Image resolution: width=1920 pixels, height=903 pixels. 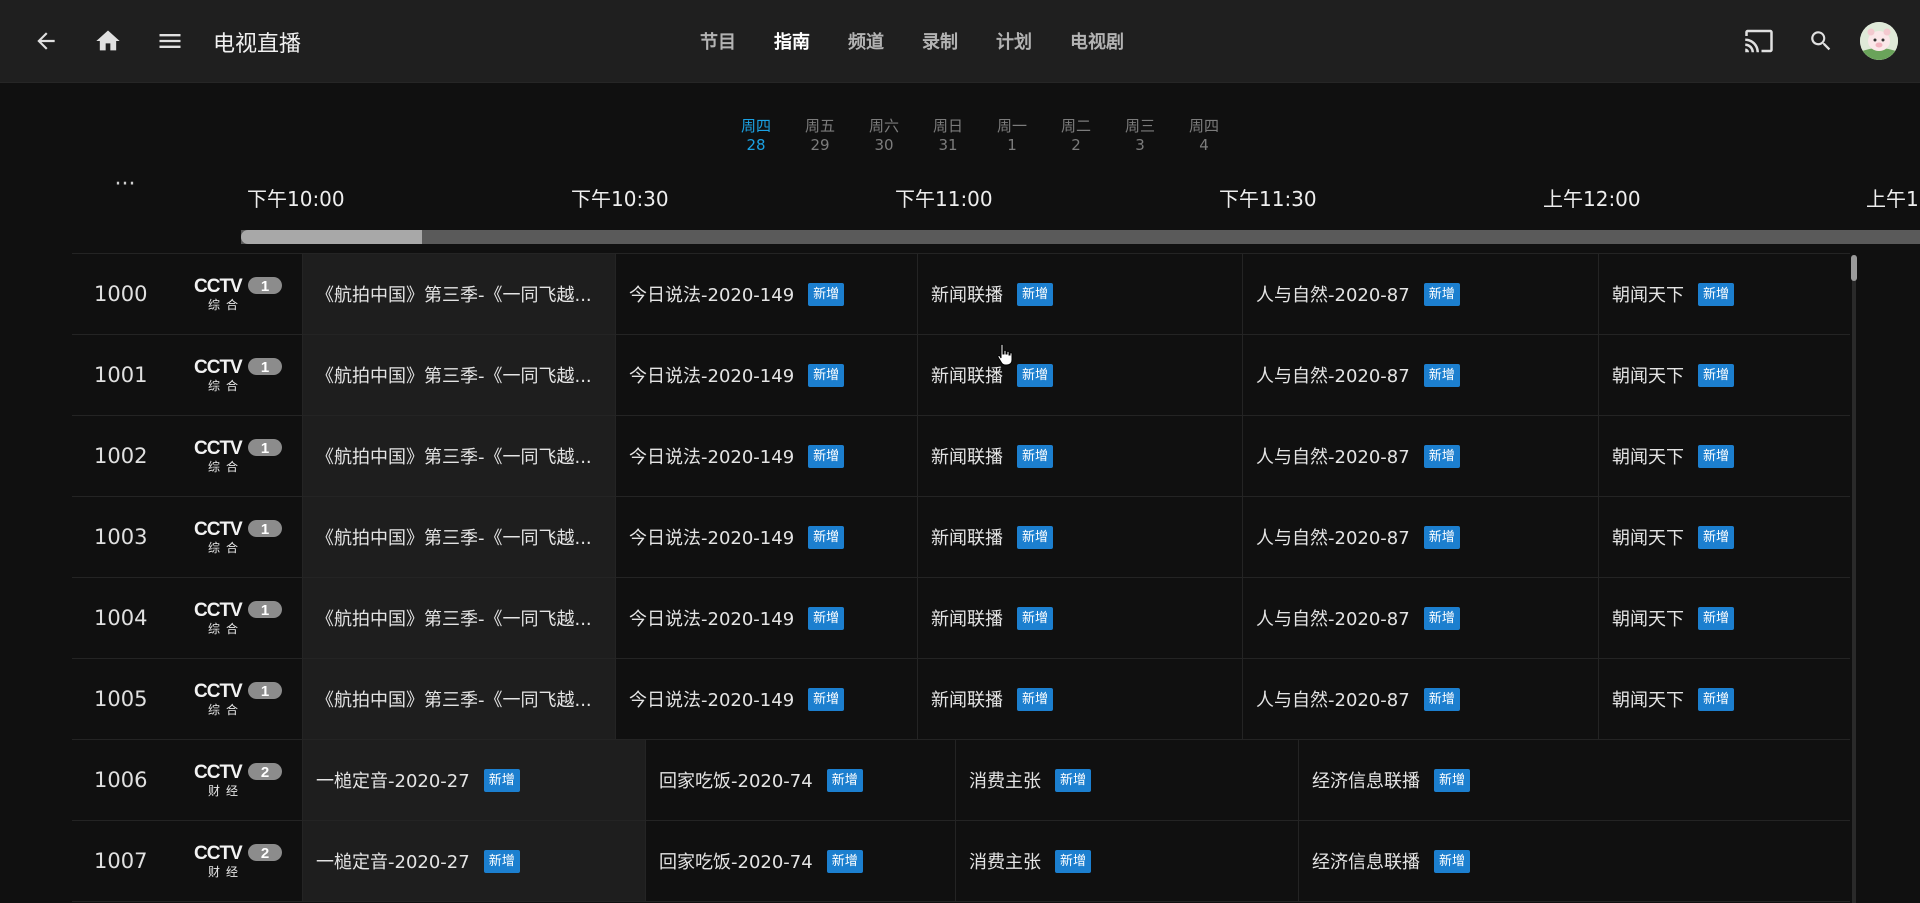 What do you see at coordinates (120, 537) in the screenshot?
I see `channel-number: 1003` at bounding box center [120, 537].